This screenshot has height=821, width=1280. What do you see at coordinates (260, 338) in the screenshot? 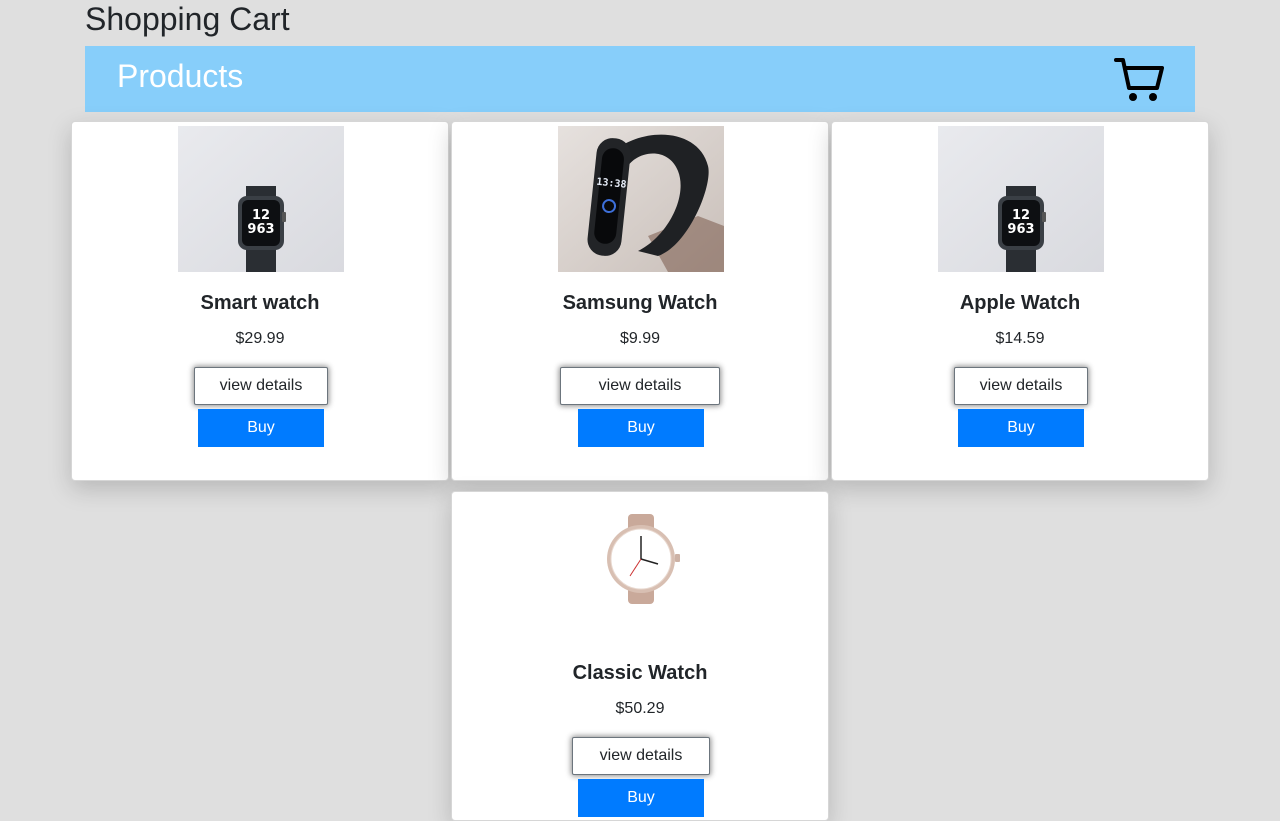
I see `product-price: $29.99` at bounding box center [260, 338].